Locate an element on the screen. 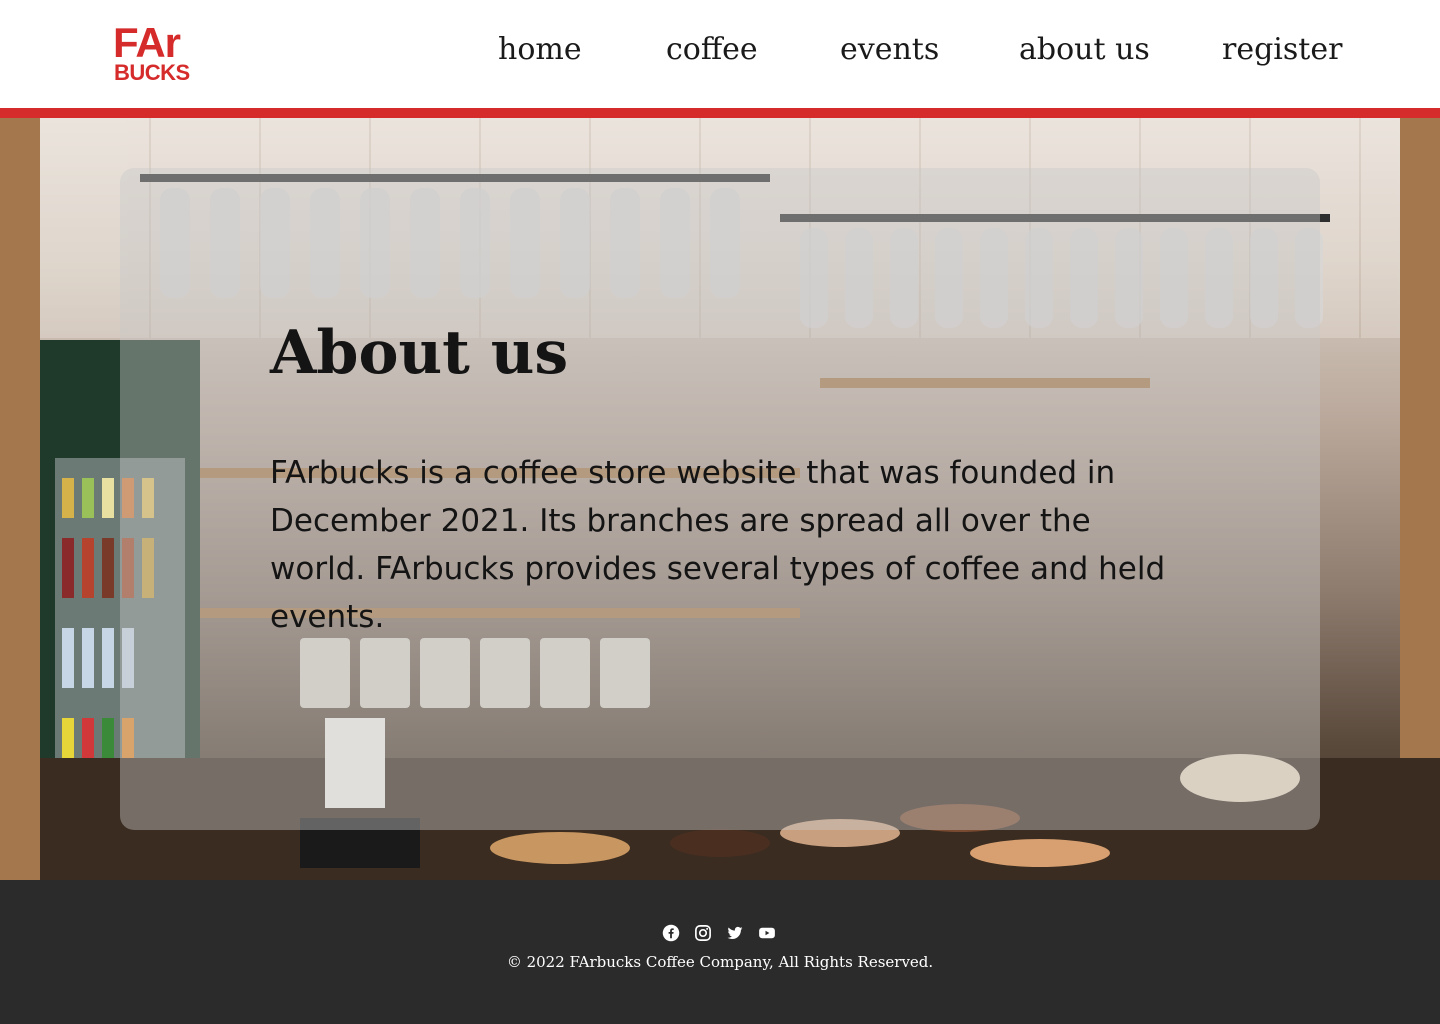 The image size is (1440, 1024). nav-register: register is located at coordinates (1282, 49).